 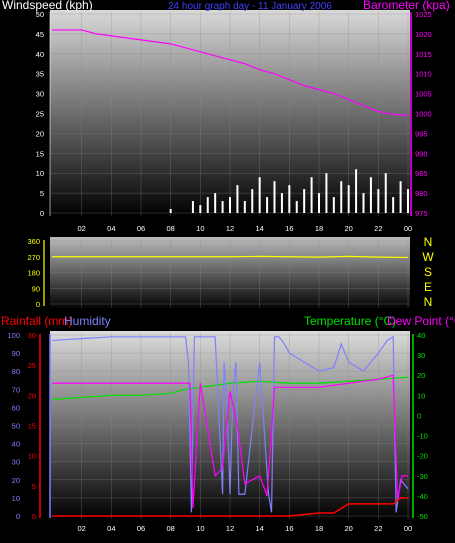 I want to click on rainfall-tick-label: 30, so click(x=32, y=335).